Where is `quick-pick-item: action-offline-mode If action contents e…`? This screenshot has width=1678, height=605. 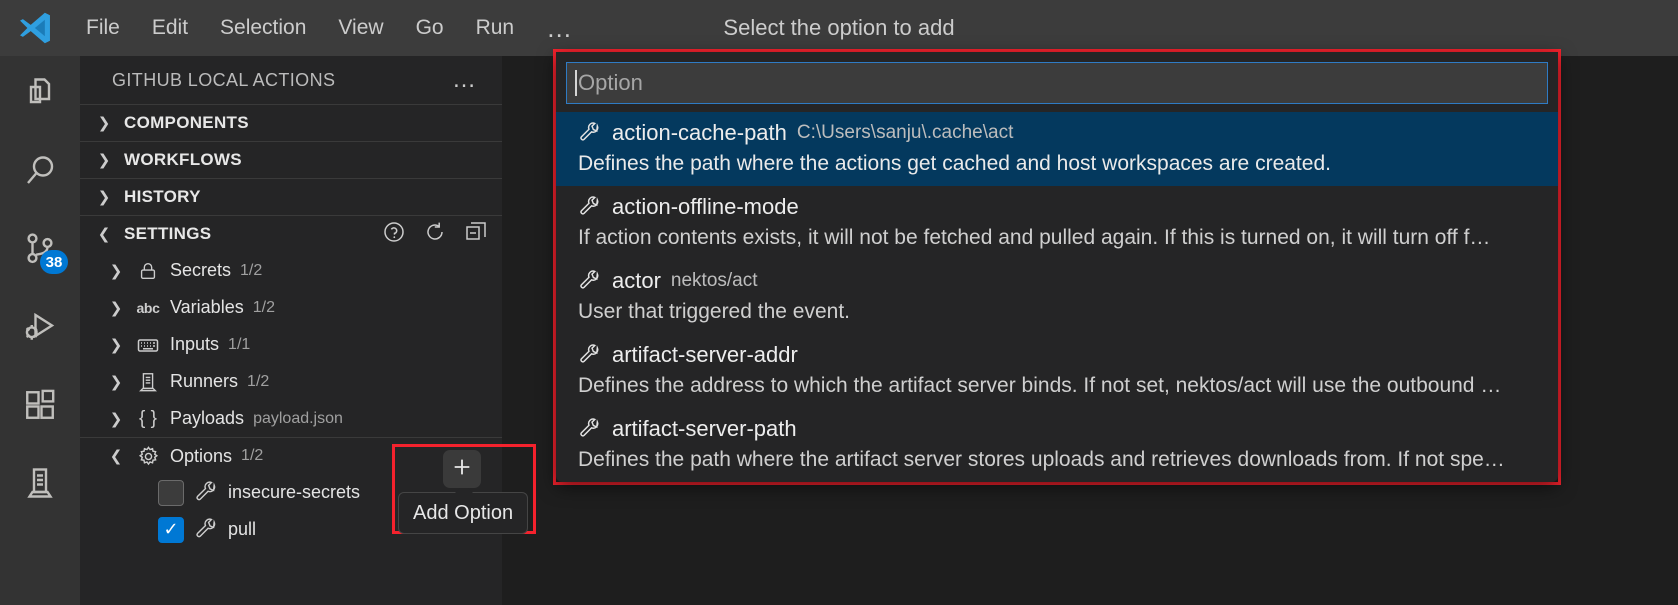 quick-pick-item: action-offline-mode If action contents e… is located at coordinates (1057, 223).